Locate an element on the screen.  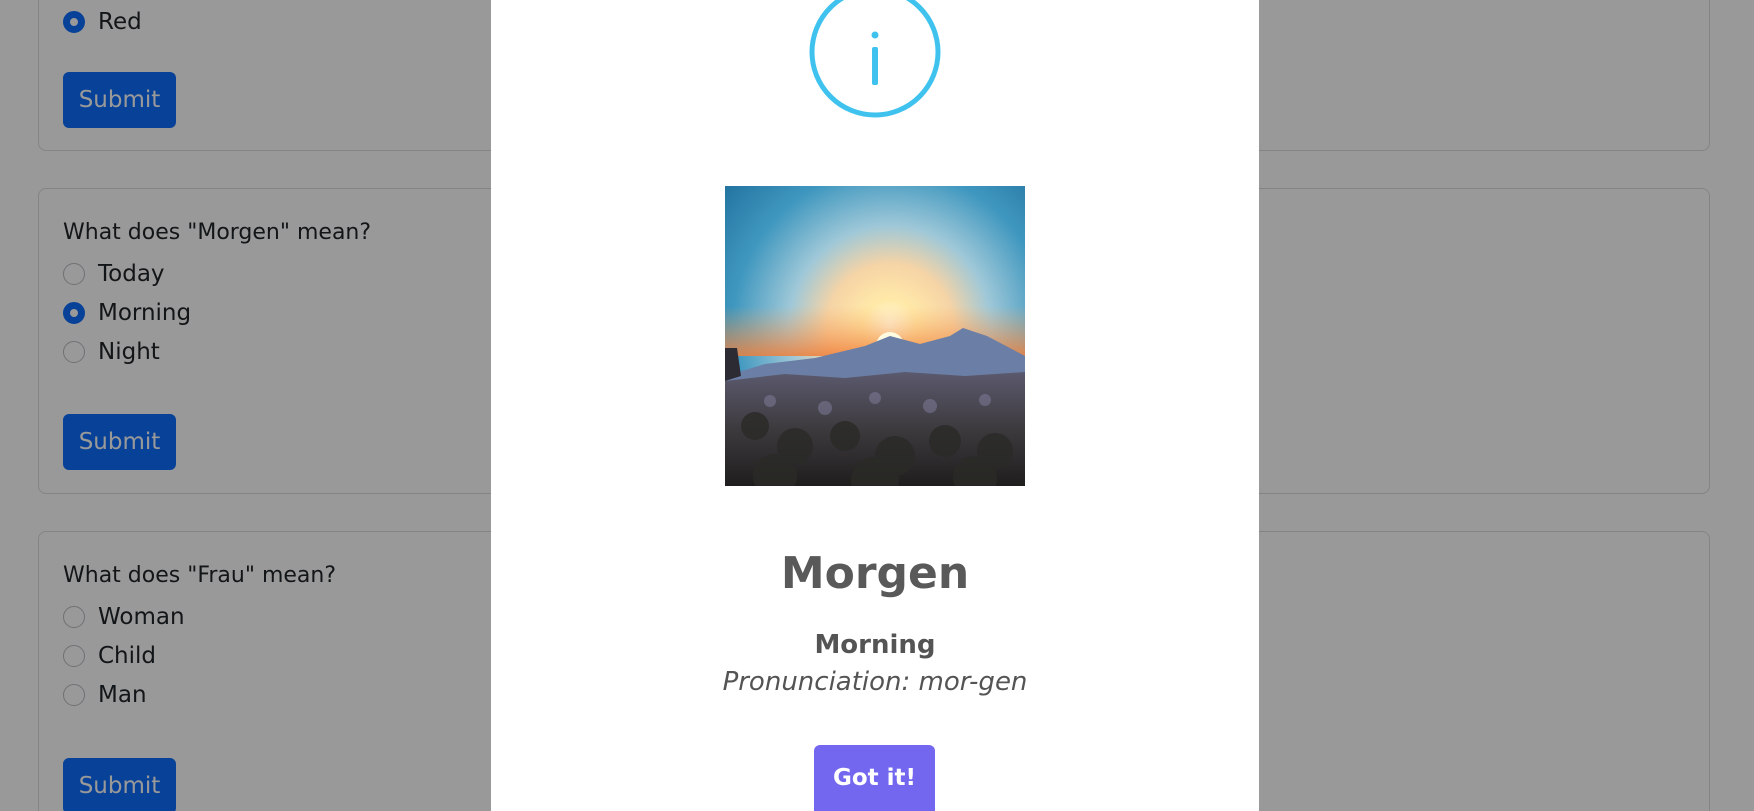
got-it-button: Got it! is located at coordinates (874, 778).